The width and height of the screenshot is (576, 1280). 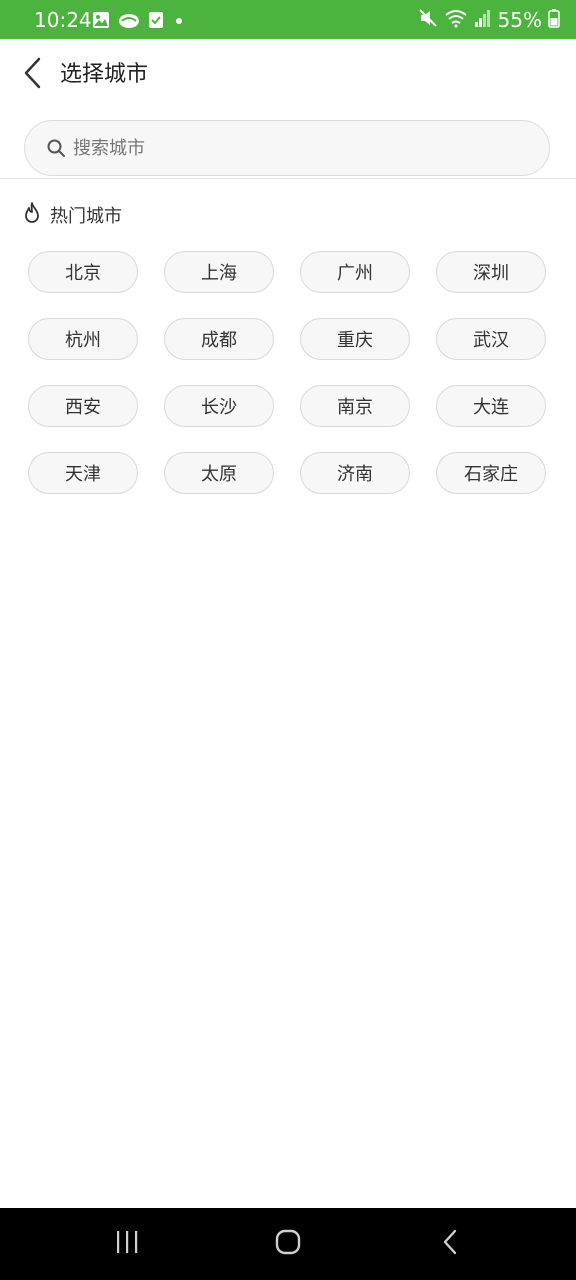 I want to click on city-chip: 杭州, so click(x=83, y=339).